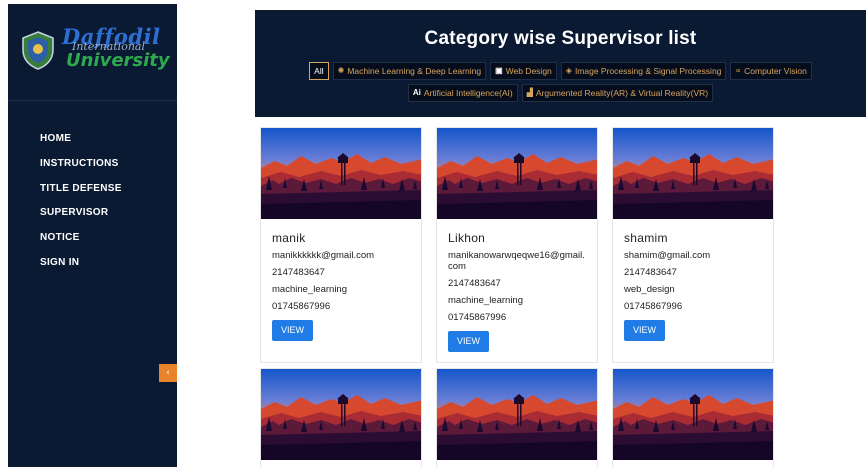 The height and width of the screenshot is (467, 866). What do you see at coordinates (416, 92) in the screenshot?
I see `ai-icon: Ai` at bounding box center [416, 92].